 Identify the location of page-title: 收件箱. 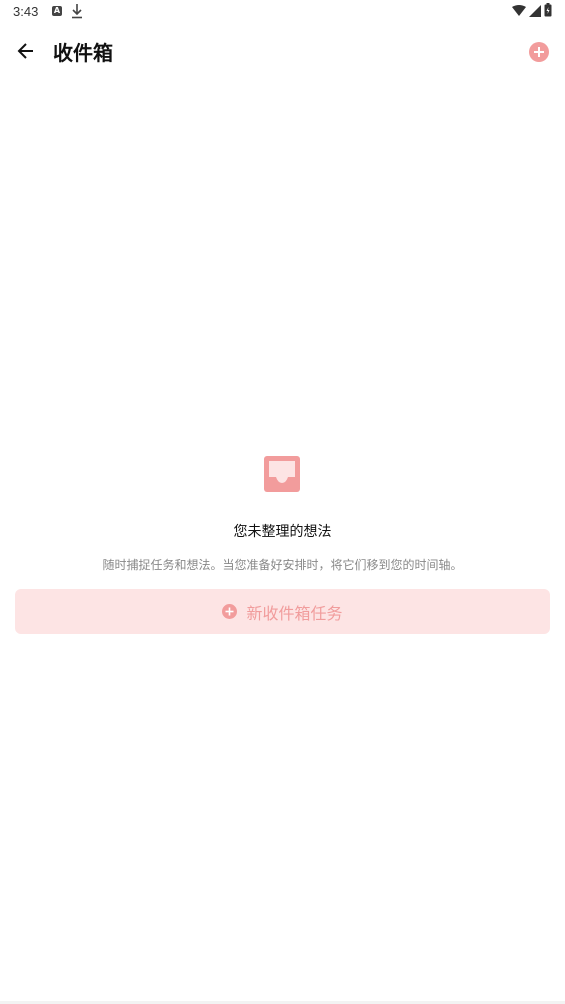
(83, 53).